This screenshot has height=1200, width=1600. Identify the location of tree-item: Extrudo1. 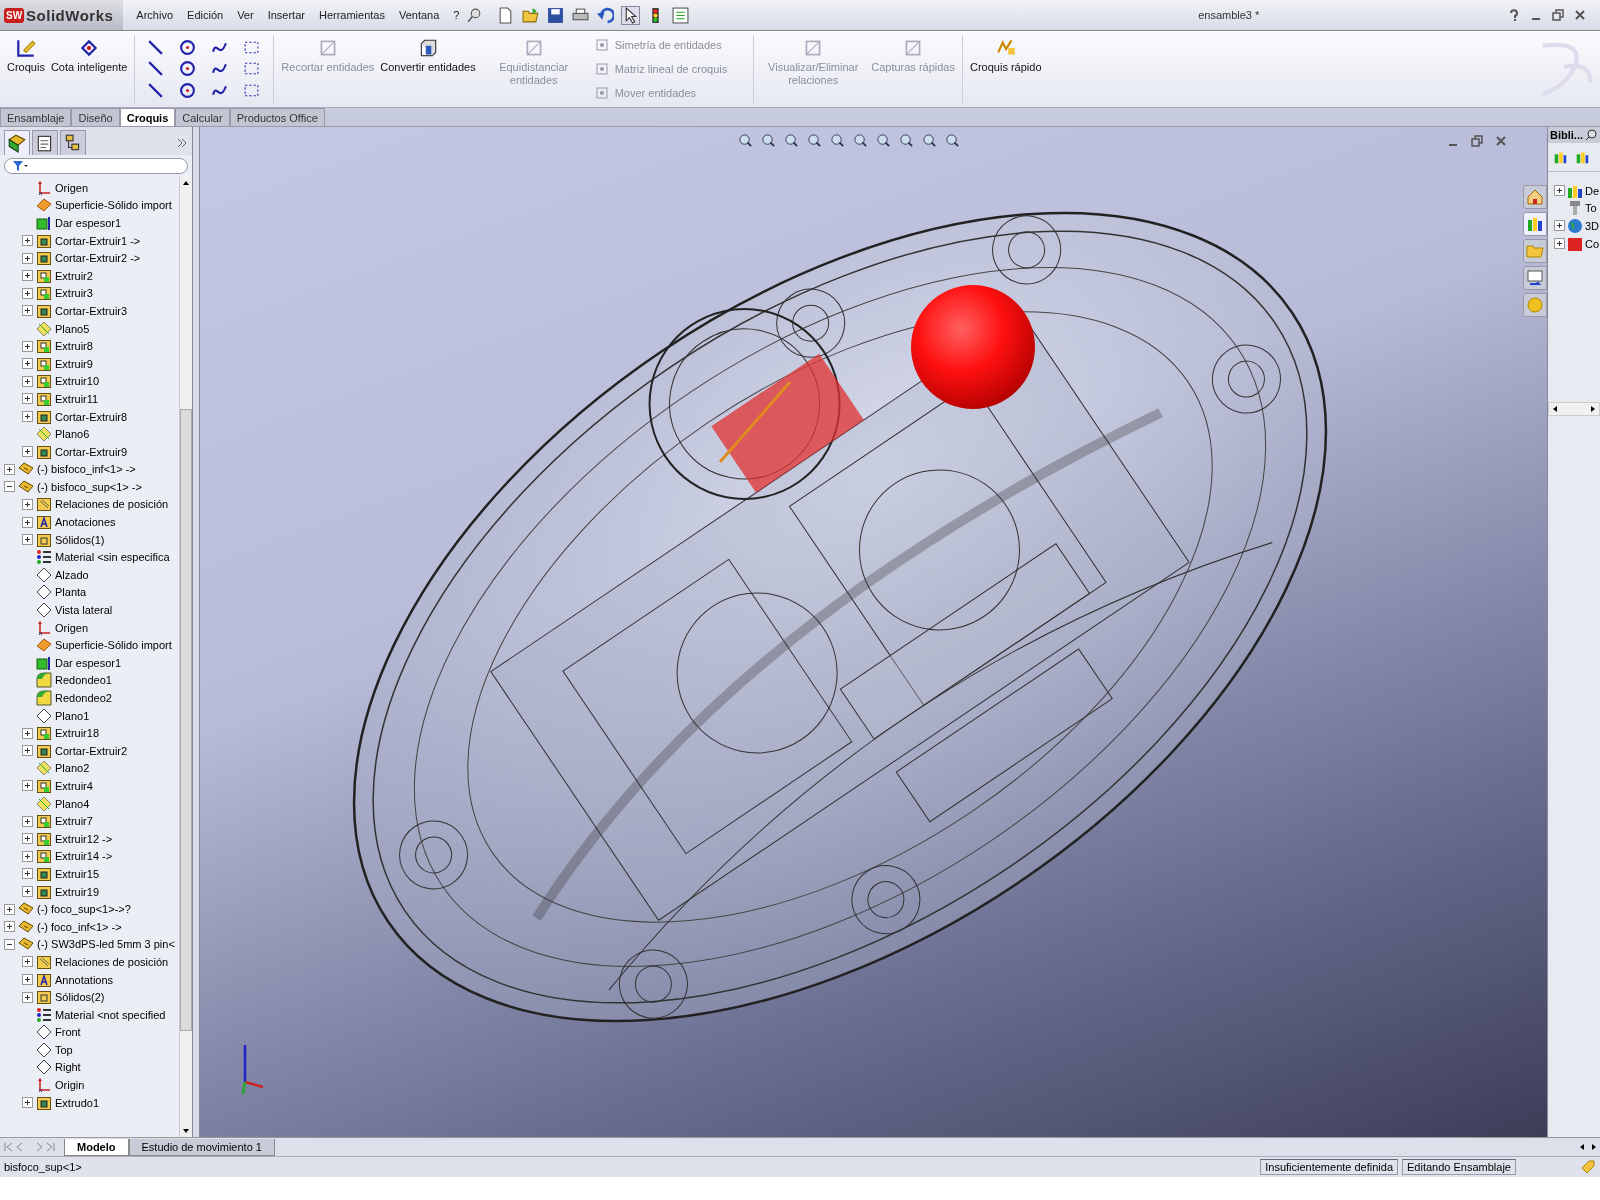
(77, 1102).